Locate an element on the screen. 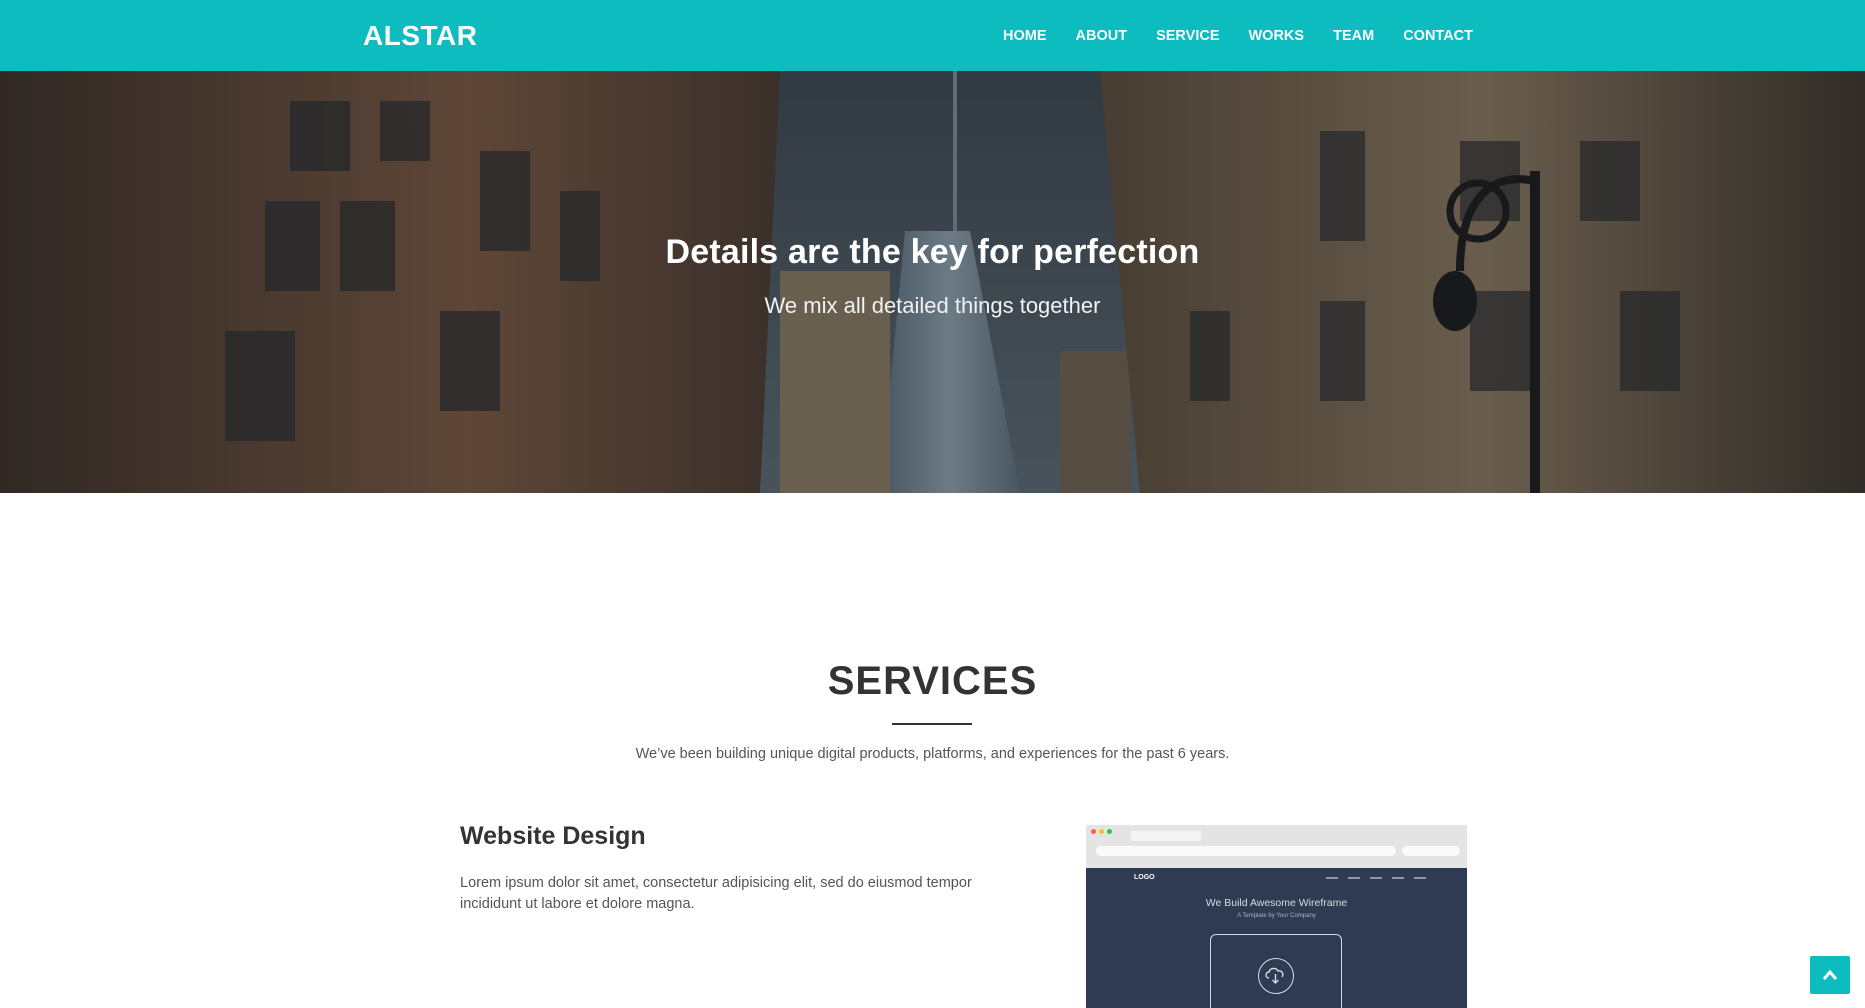 The image size is (1865, 1008). nav-item-about: ABOUT is located at coordinates (1102, 36).